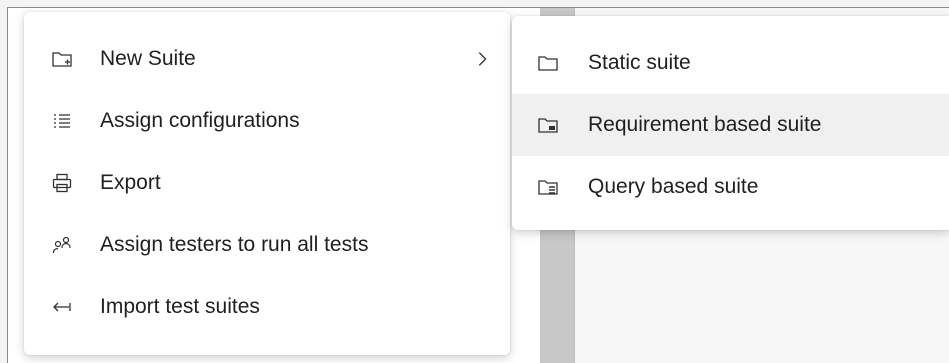 This screenshot has width=949, height=363. I want to click on submenu-item-label: Requirement based suite, so click(705, 124).